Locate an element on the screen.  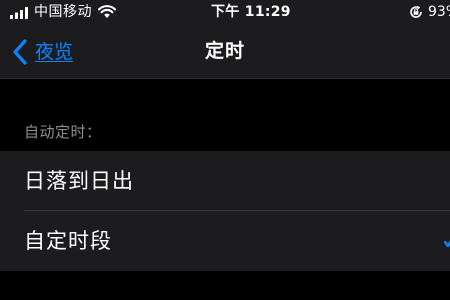
page-title: 定时 is located at coordinates (224, 51).